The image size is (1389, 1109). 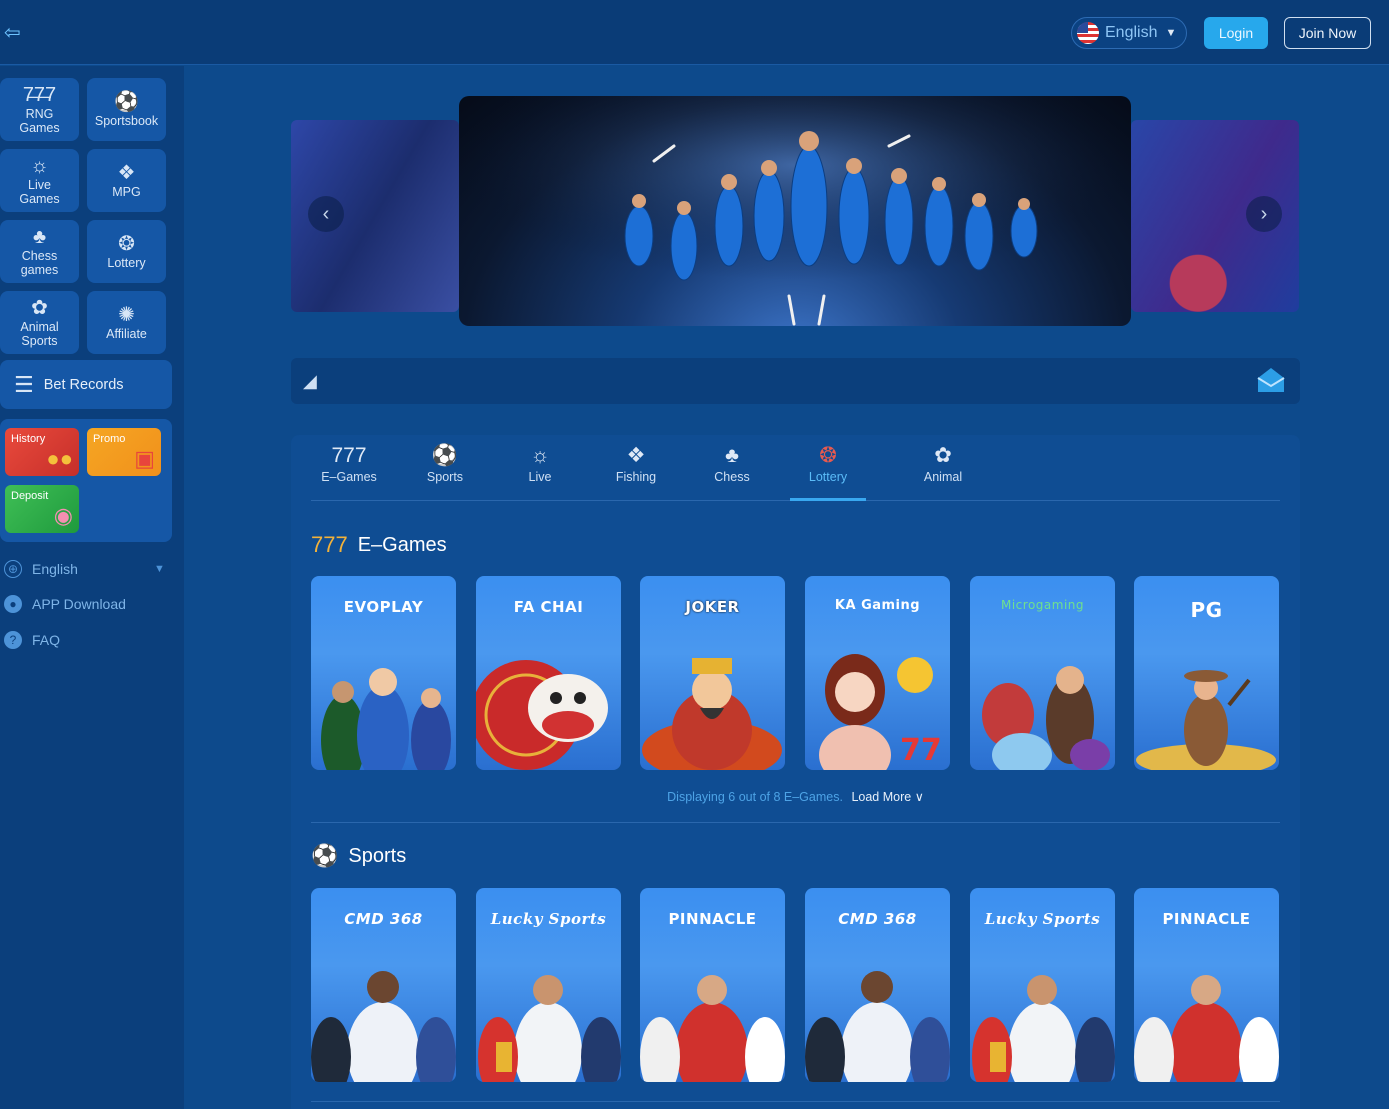 I want to click on tab-label: Lottery, so click(x=828, y=477).